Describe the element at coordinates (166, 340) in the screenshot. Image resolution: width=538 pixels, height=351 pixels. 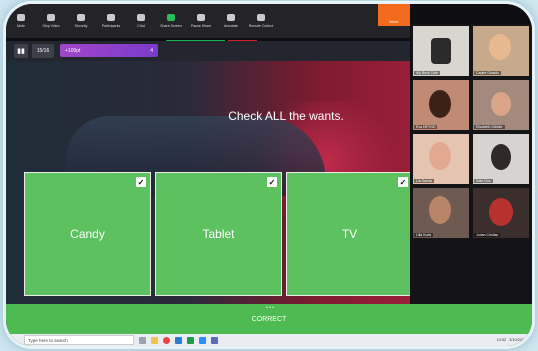
I see `chrome-icon` at that location.